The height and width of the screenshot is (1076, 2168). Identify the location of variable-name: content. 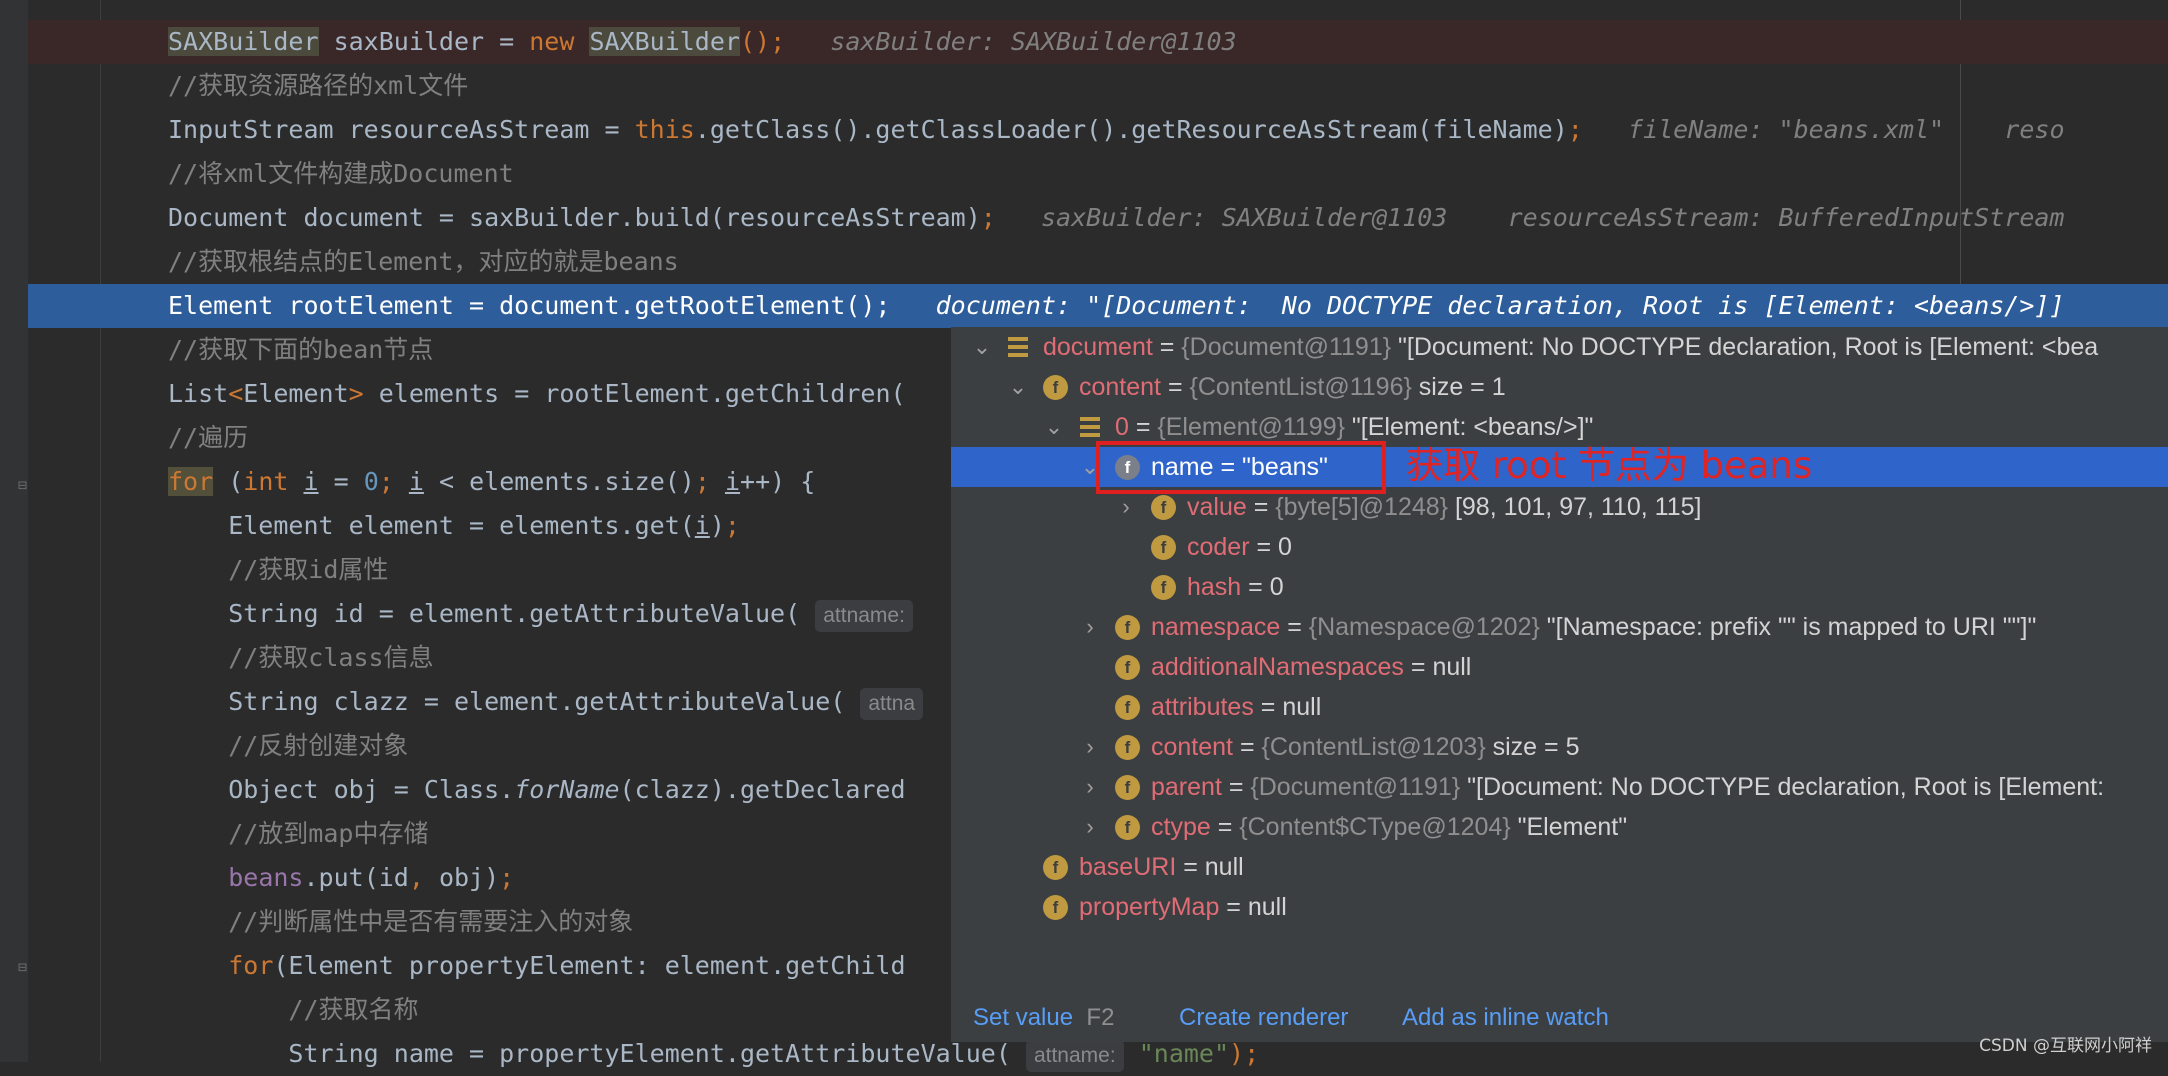
(1192, 747).